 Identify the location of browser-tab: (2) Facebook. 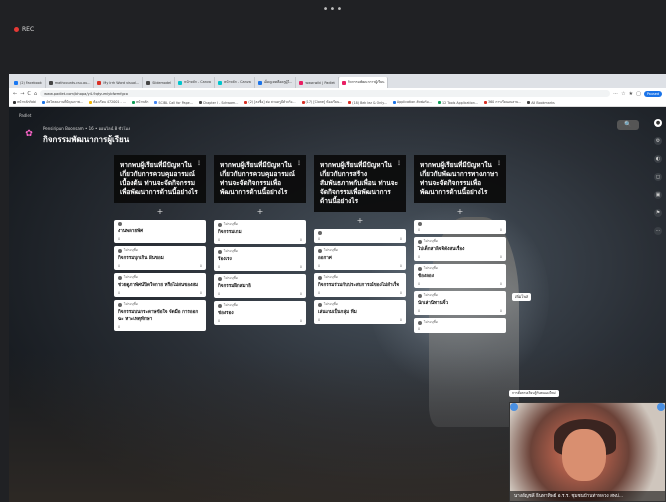
(28, 82).